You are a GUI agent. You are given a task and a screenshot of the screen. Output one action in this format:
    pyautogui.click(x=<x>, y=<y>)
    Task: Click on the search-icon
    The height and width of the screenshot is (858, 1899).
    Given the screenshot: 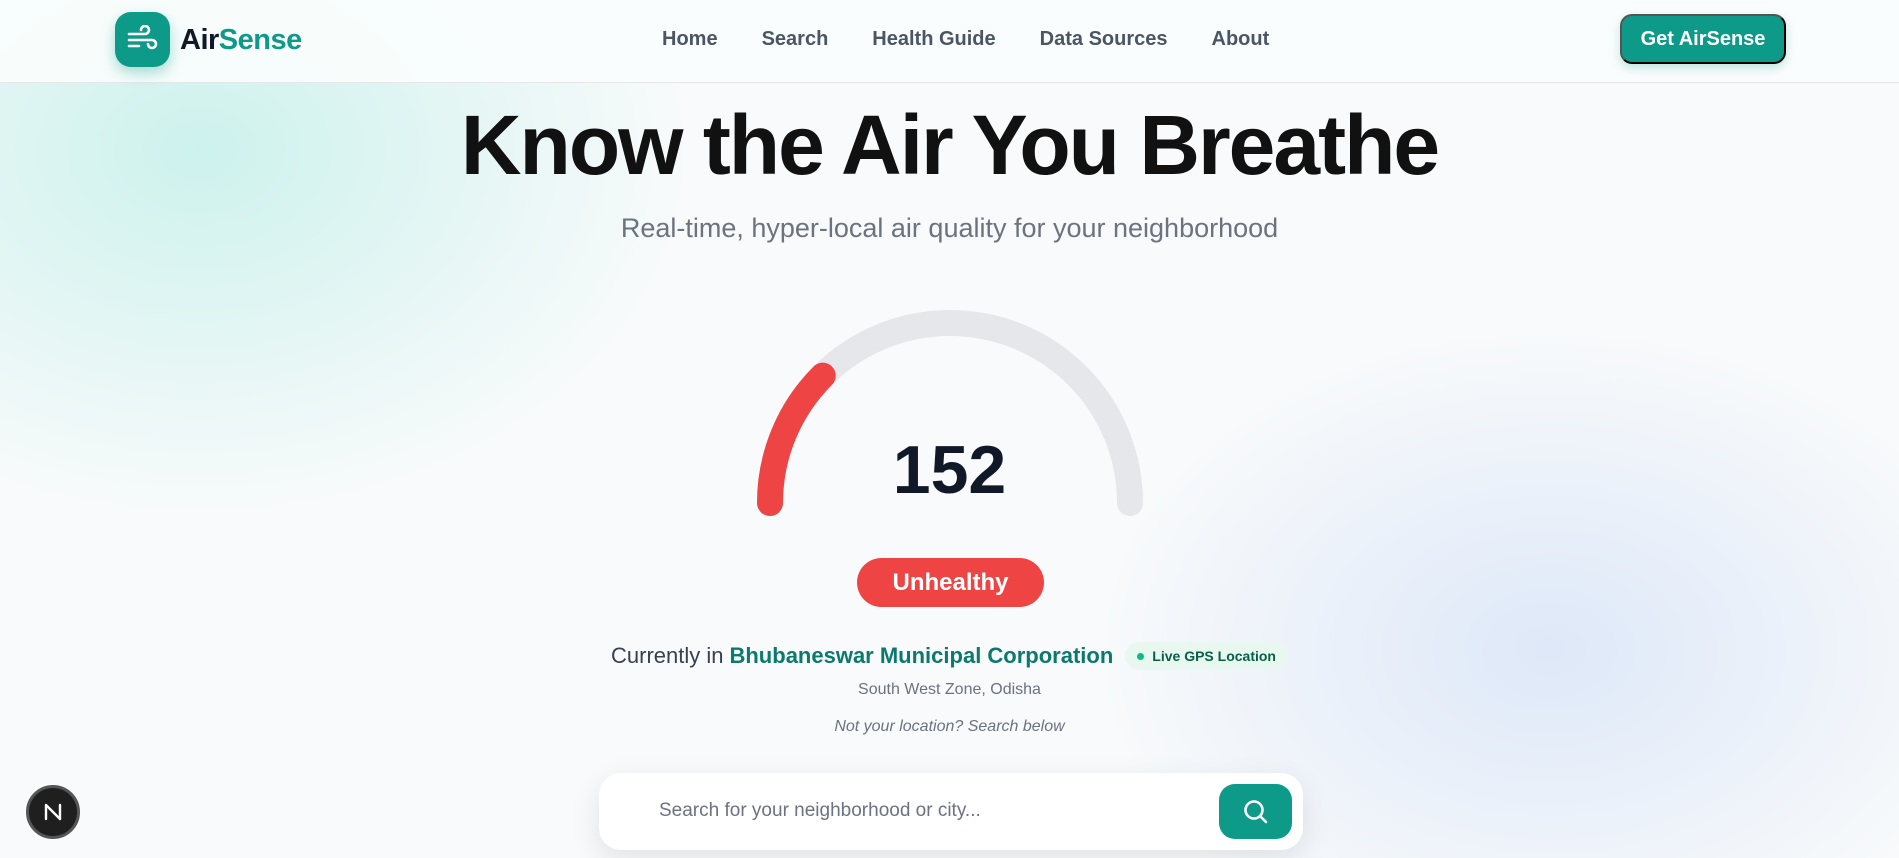 What is the action you would take?
    pyautogui.click(x=1255, y=811)
    